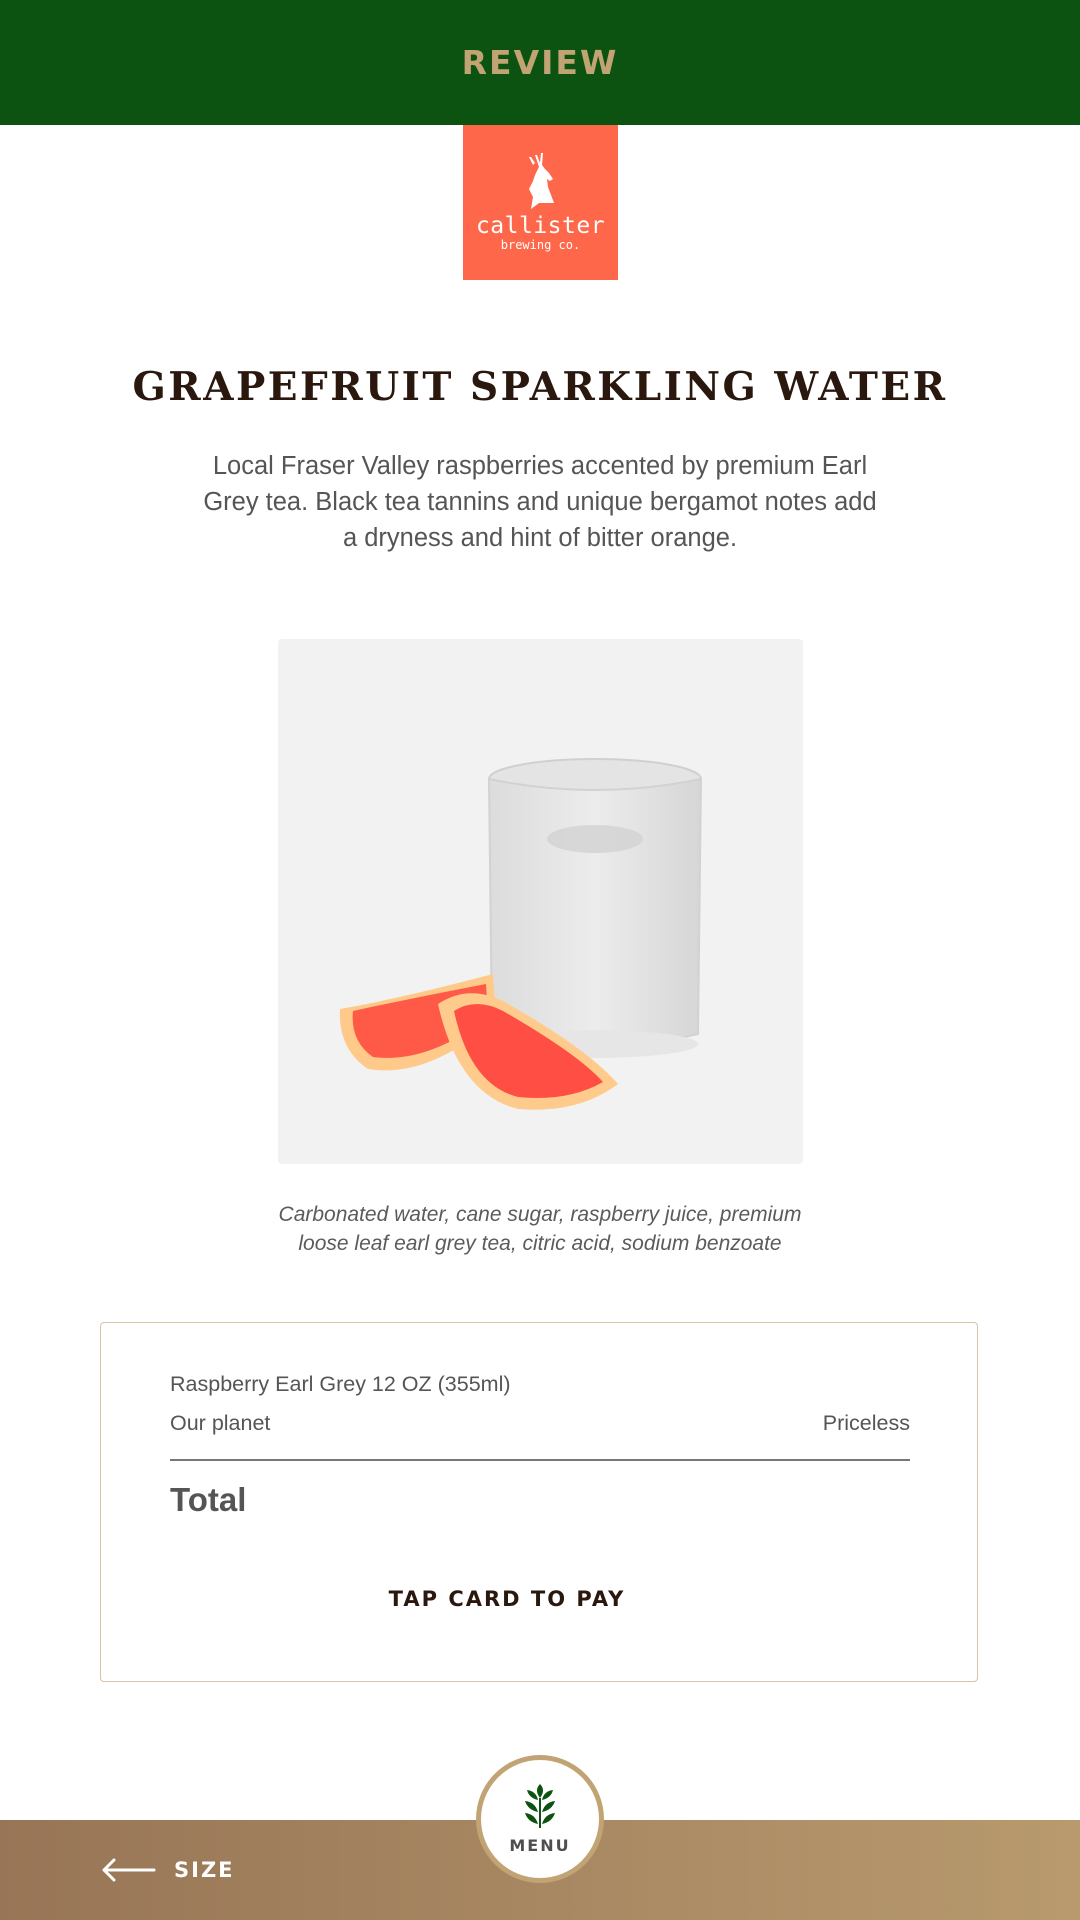 This screenshot has width=1080, height=1920. I want to click on page-title: REVIEW, so click(540, 62).